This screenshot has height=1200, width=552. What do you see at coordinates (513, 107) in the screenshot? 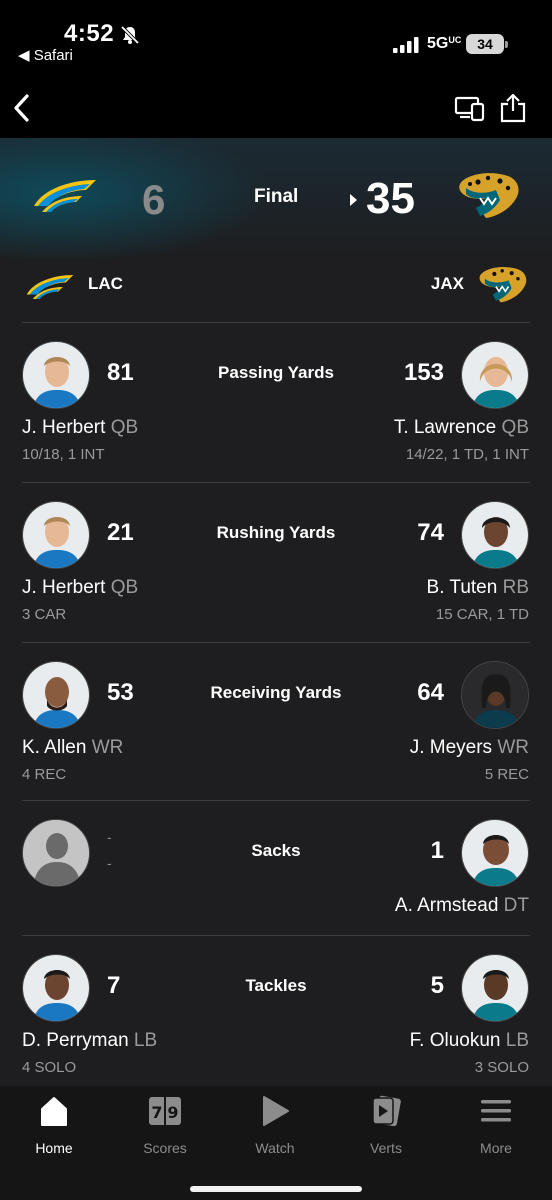
I see `share-icon` at bounding box center [513, 107].